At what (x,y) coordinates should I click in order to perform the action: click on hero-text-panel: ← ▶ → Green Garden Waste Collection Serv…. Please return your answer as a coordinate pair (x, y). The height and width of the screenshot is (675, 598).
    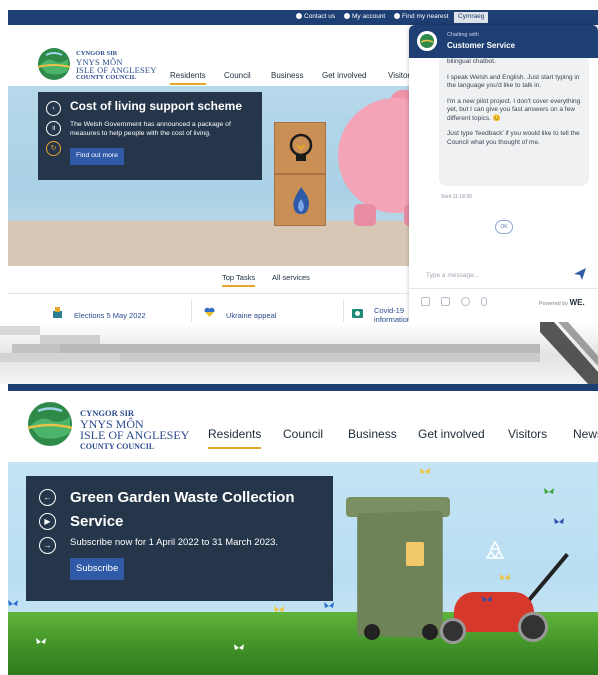
    Looking at the image, I should click on (179, 538).